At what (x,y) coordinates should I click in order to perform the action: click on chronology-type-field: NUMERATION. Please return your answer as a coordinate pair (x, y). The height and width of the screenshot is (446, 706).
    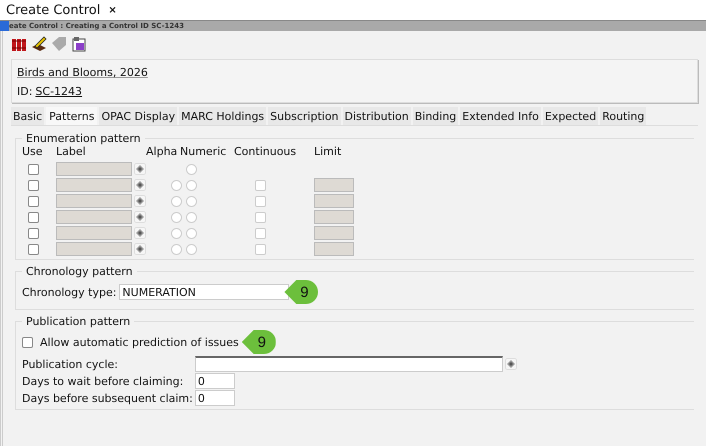
    Looking at the image, I should click on (204, 292).